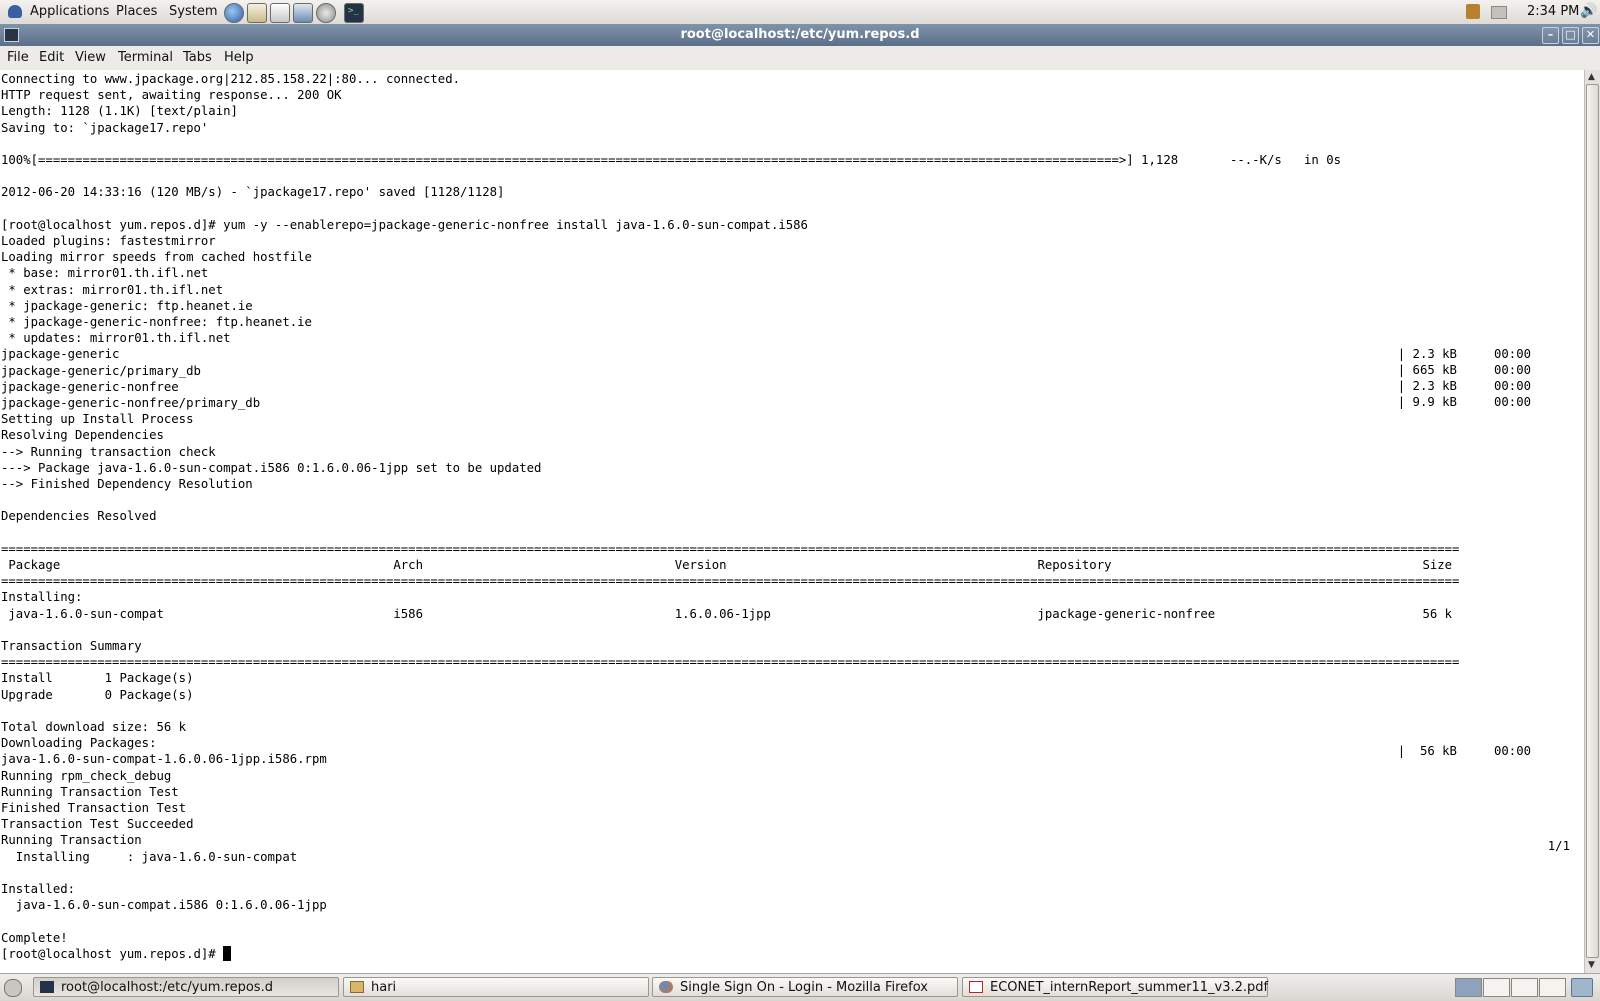 This screenshot has width=1600, height=1001. I want to click on terminal-line: Transaction Test Succeeded, so click(97, 824).